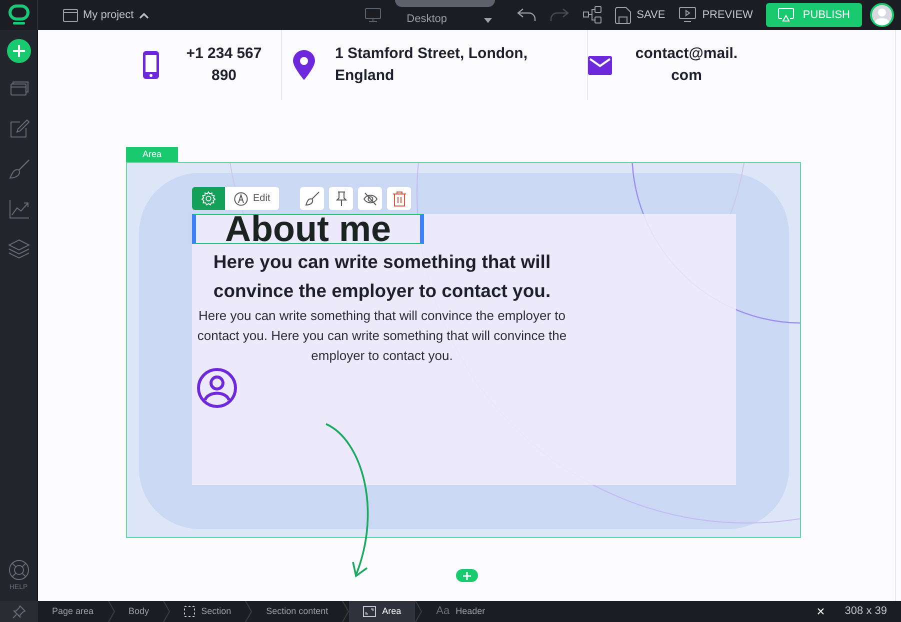  What do you see at coordinates (139, 611) in the screenshot?
I see `breadcrumb-item: Body` at bounding box center [139, 611].